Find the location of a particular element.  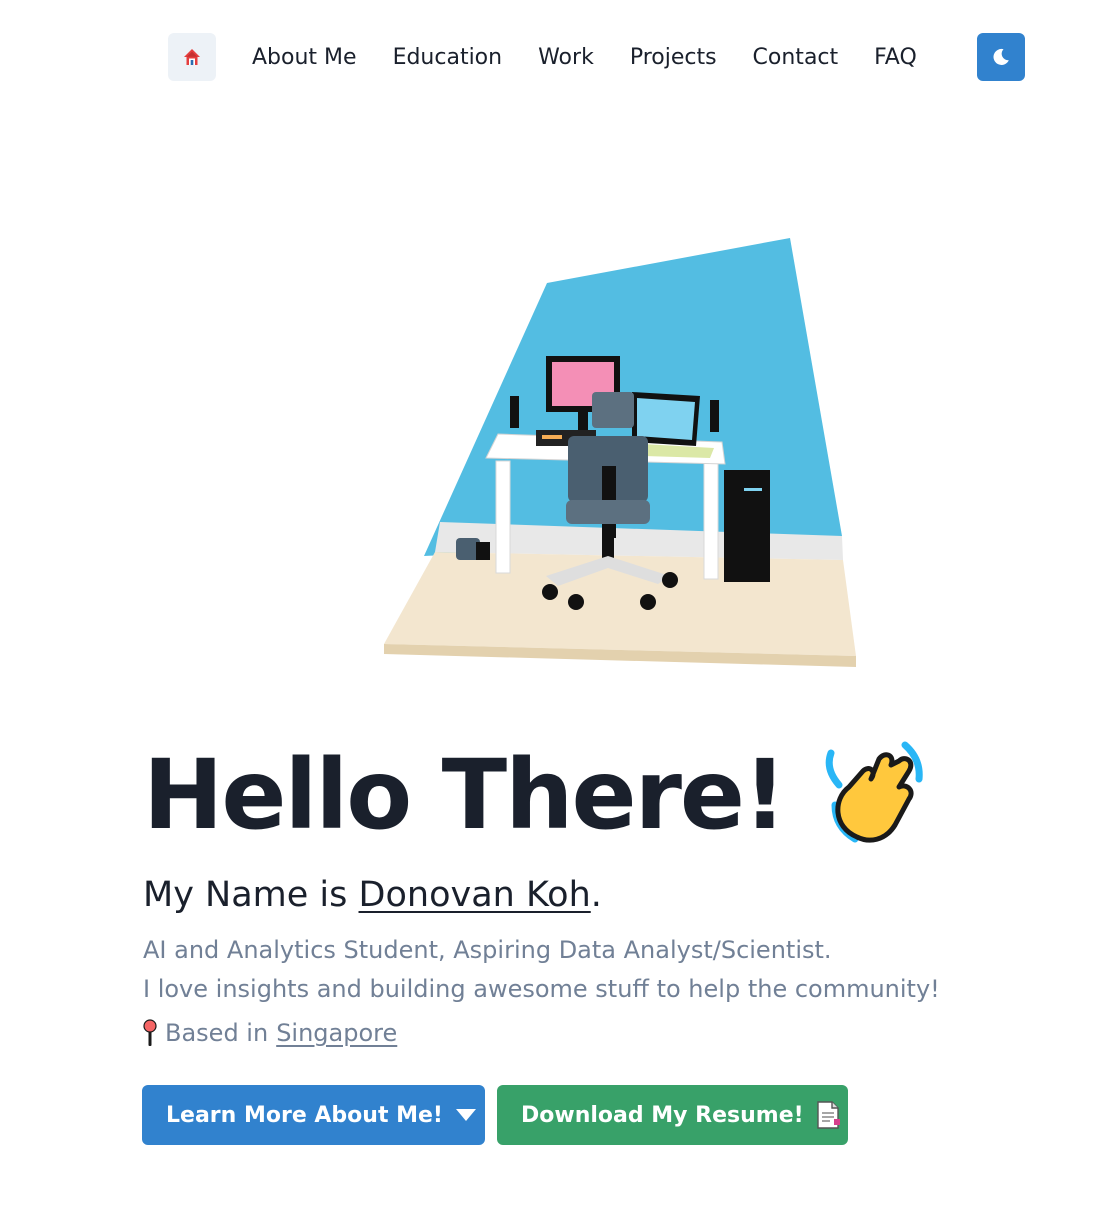

download-resume-button: Download My Resume! is located at coordinates (672, 1115).